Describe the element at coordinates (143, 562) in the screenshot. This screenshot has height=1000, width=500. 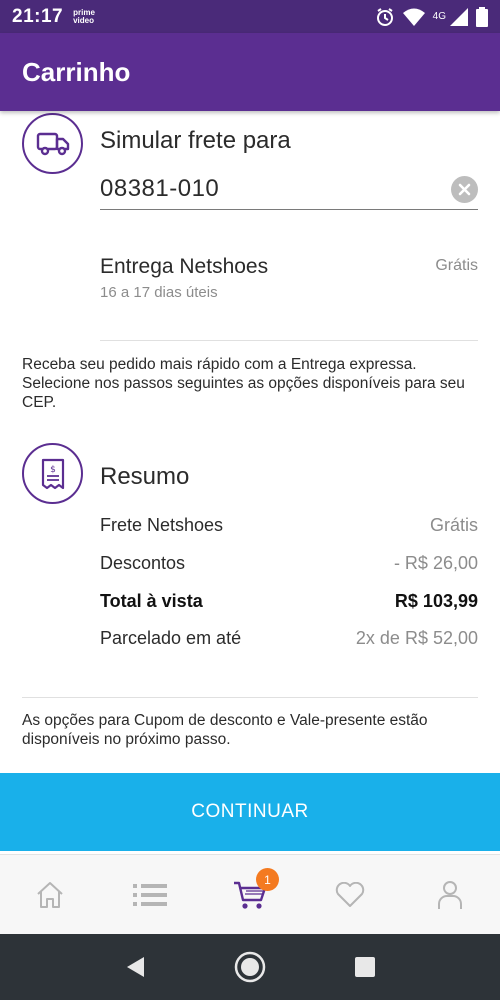
I see `summary-label: Descontos` at that location.